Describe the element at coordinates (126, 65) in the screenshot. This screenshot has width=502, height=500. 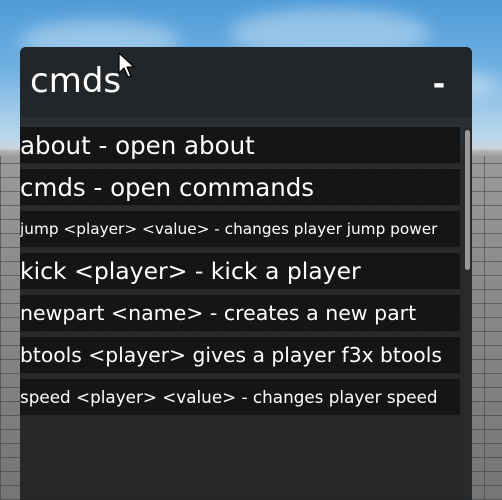
I see `arrow-cursor-icon` at that location.